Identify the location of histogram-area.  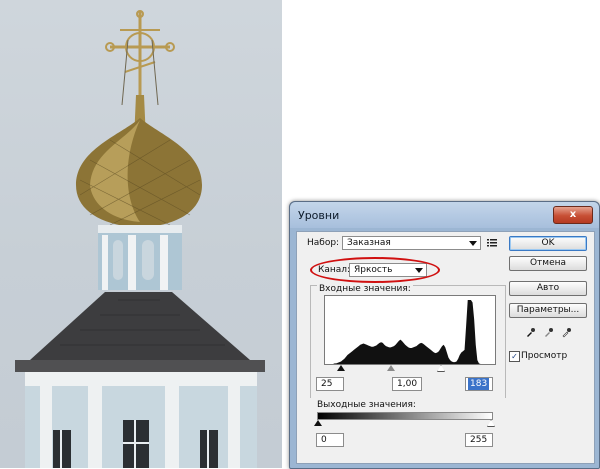
(410, 332).